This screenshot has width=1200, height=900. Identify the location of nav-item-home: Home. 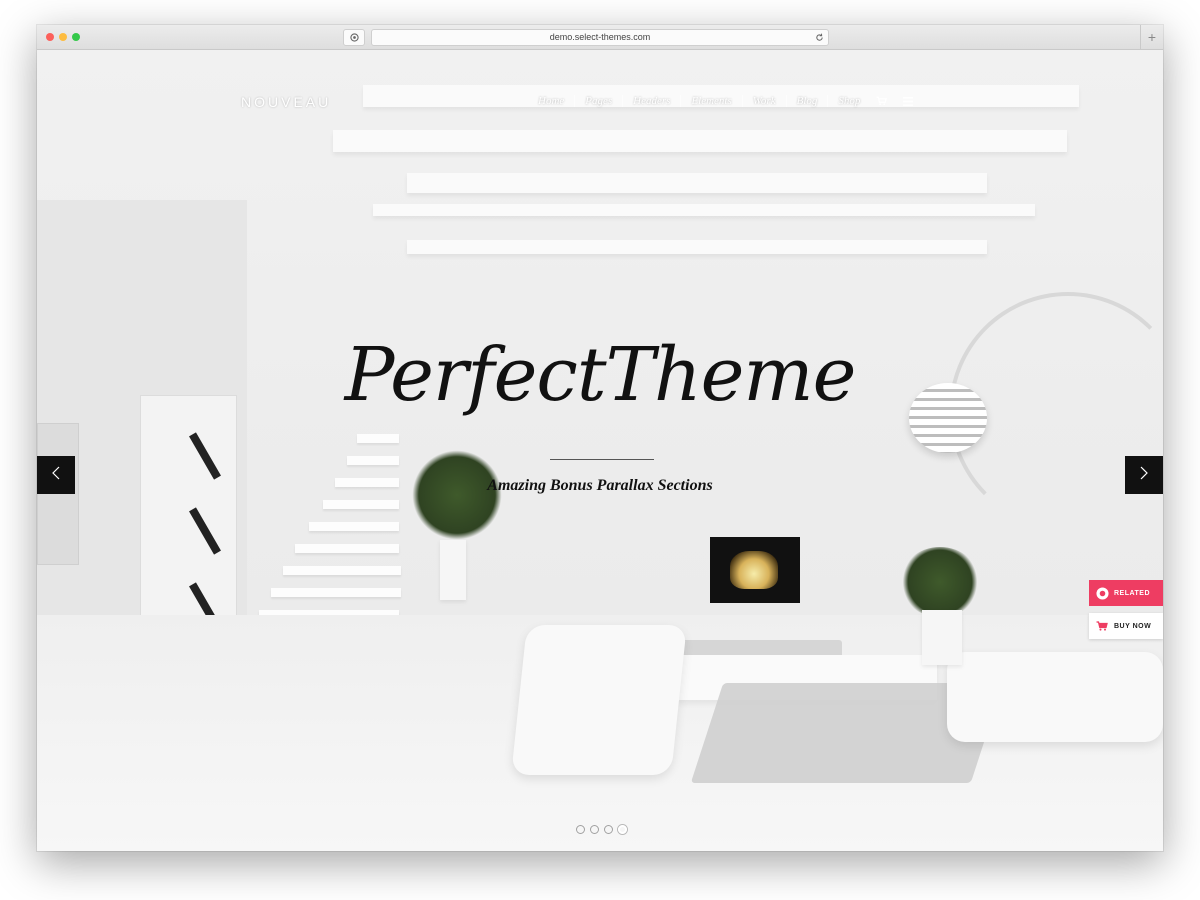
(552, 101).